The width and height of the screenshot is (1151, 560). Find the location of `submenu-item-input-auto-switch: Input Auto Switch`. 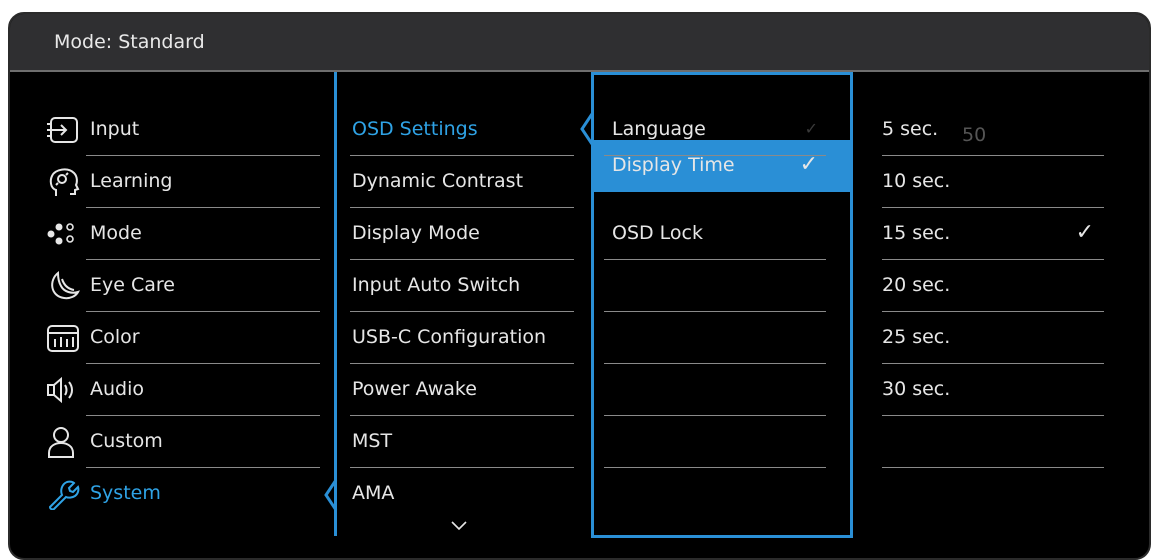

submenu-item-input-auto-switch: Input Auto Switch is located at coordinates (462, 286).